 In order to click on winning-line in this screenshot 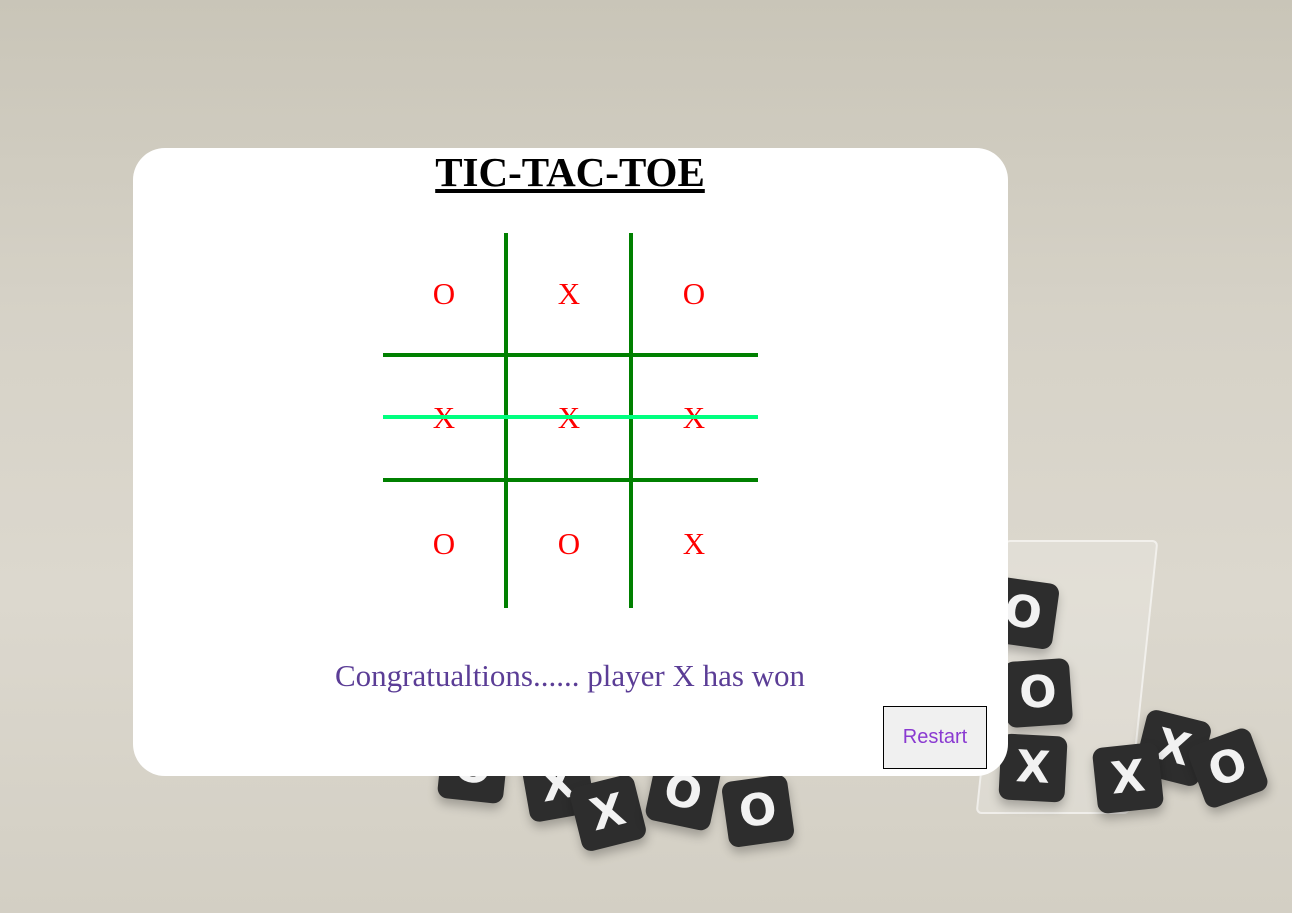, I will do `click(570, 417)`.